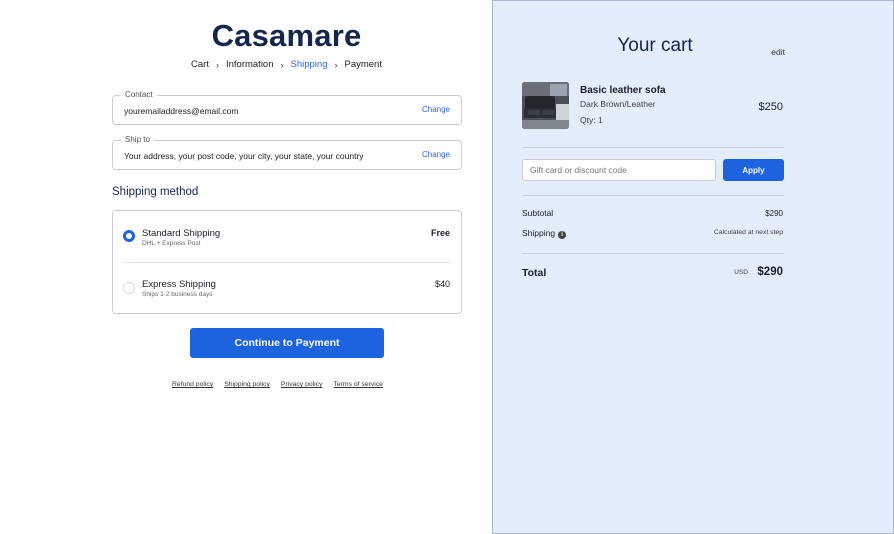  I want to click on total-label: Total, so click(534, 273).